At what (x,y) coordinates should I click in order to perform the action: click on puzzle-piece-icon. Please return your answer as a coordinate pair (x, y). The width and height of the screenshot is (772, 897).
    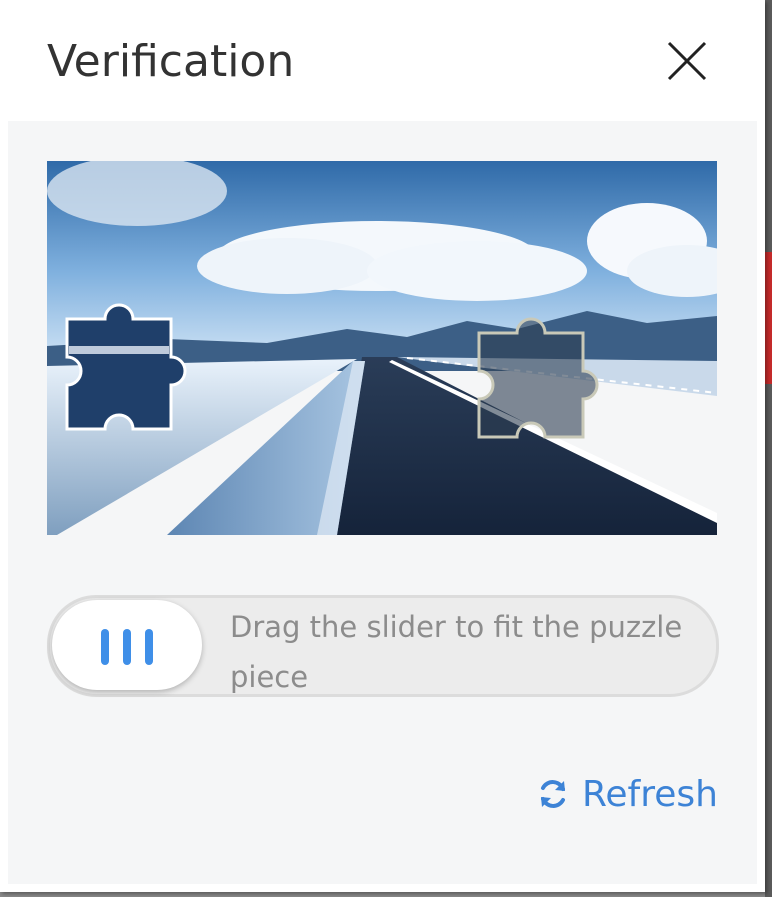
    Looking at the image, I should click on (126, 367).